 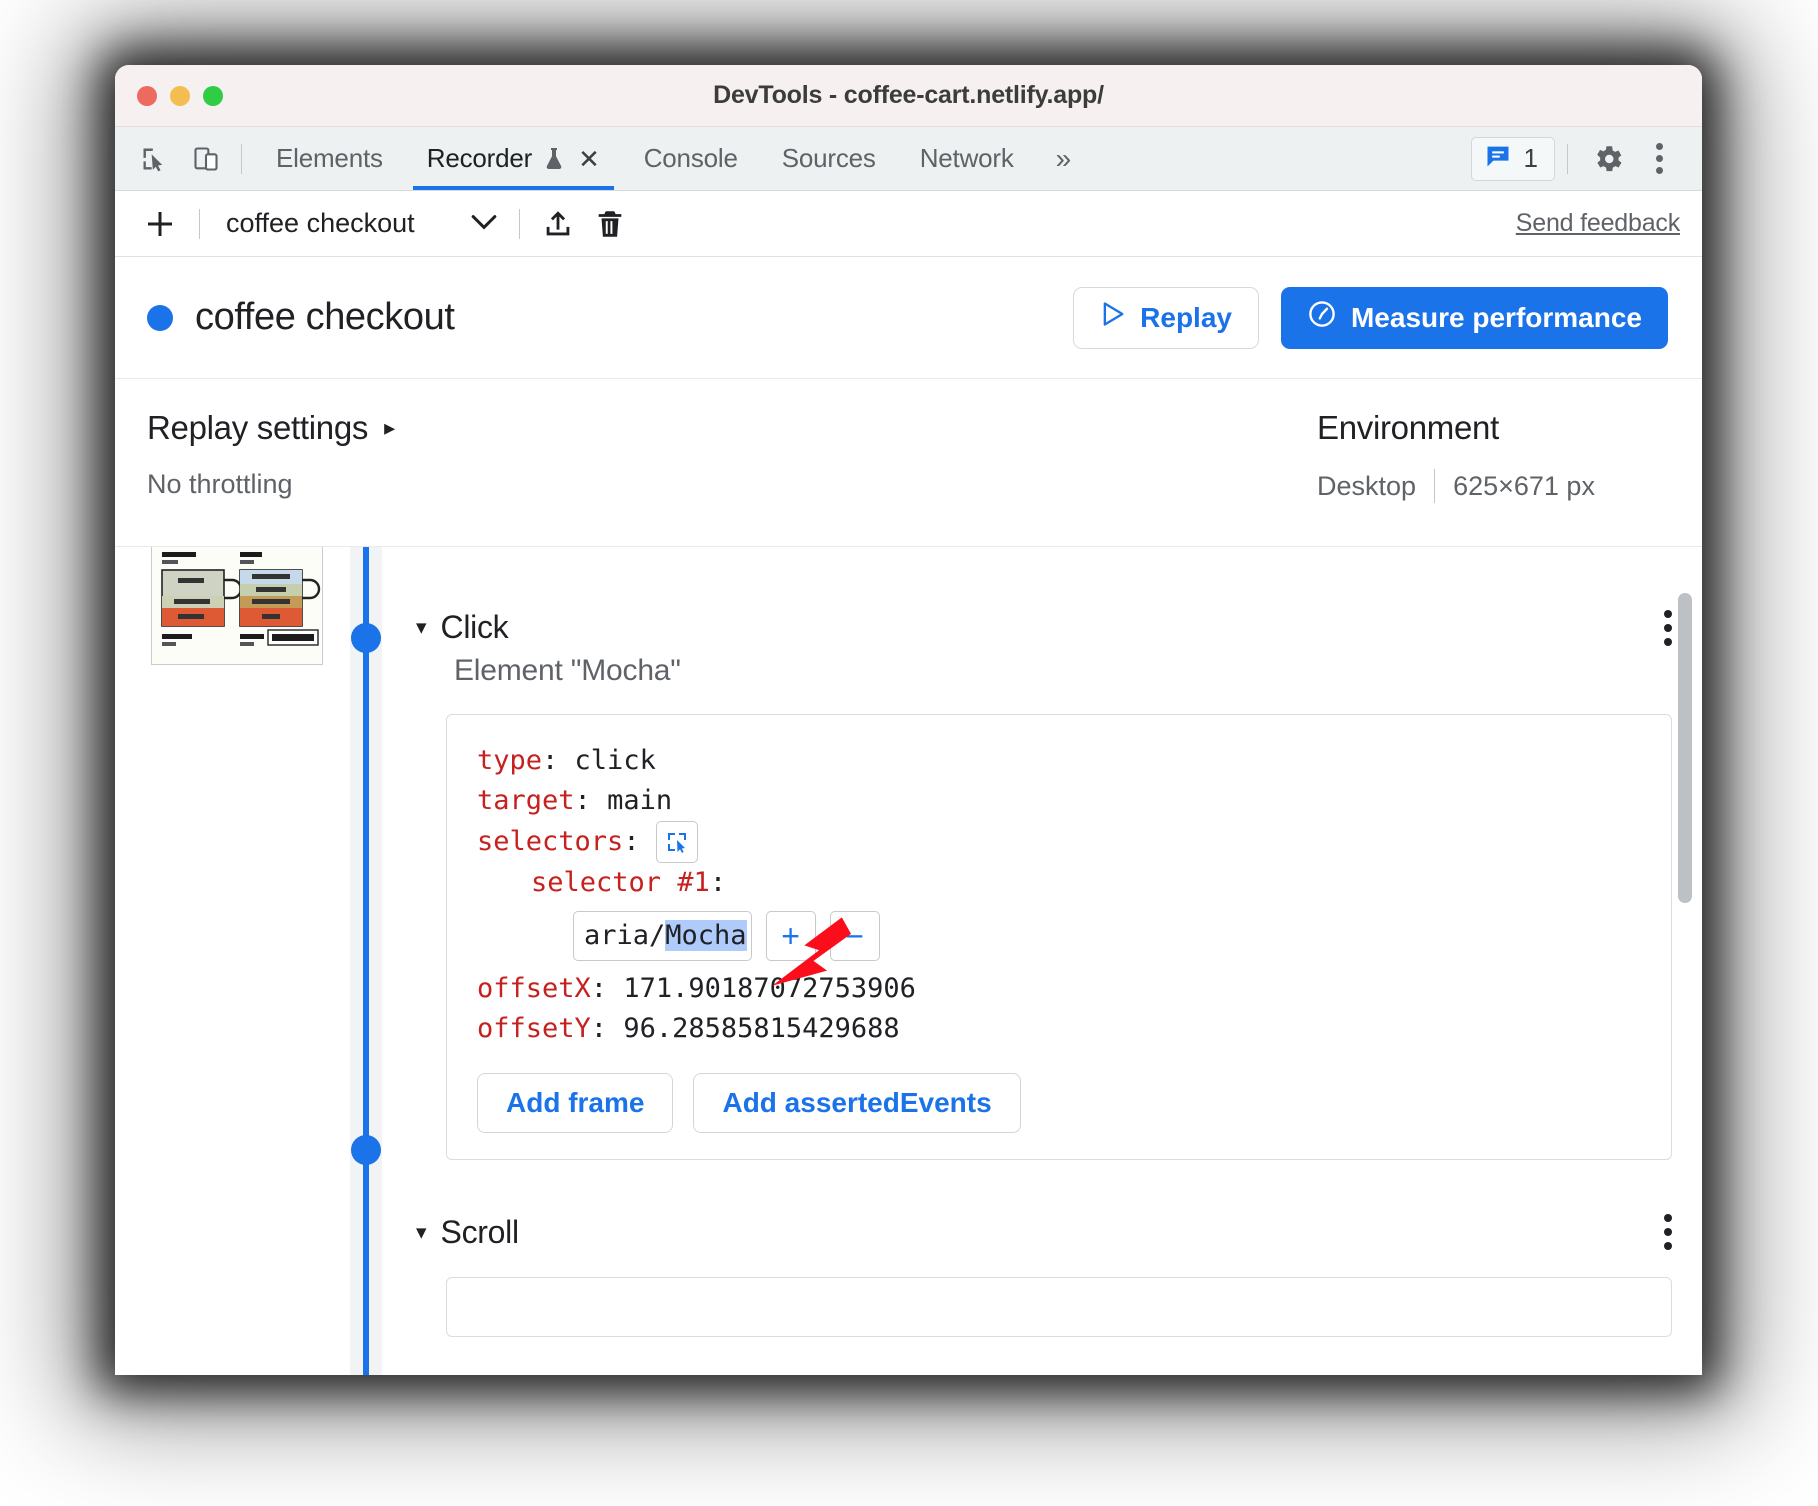 I want to click on environment-column: Environment Desktop 625×671 px, so click(x=1489, y=456).